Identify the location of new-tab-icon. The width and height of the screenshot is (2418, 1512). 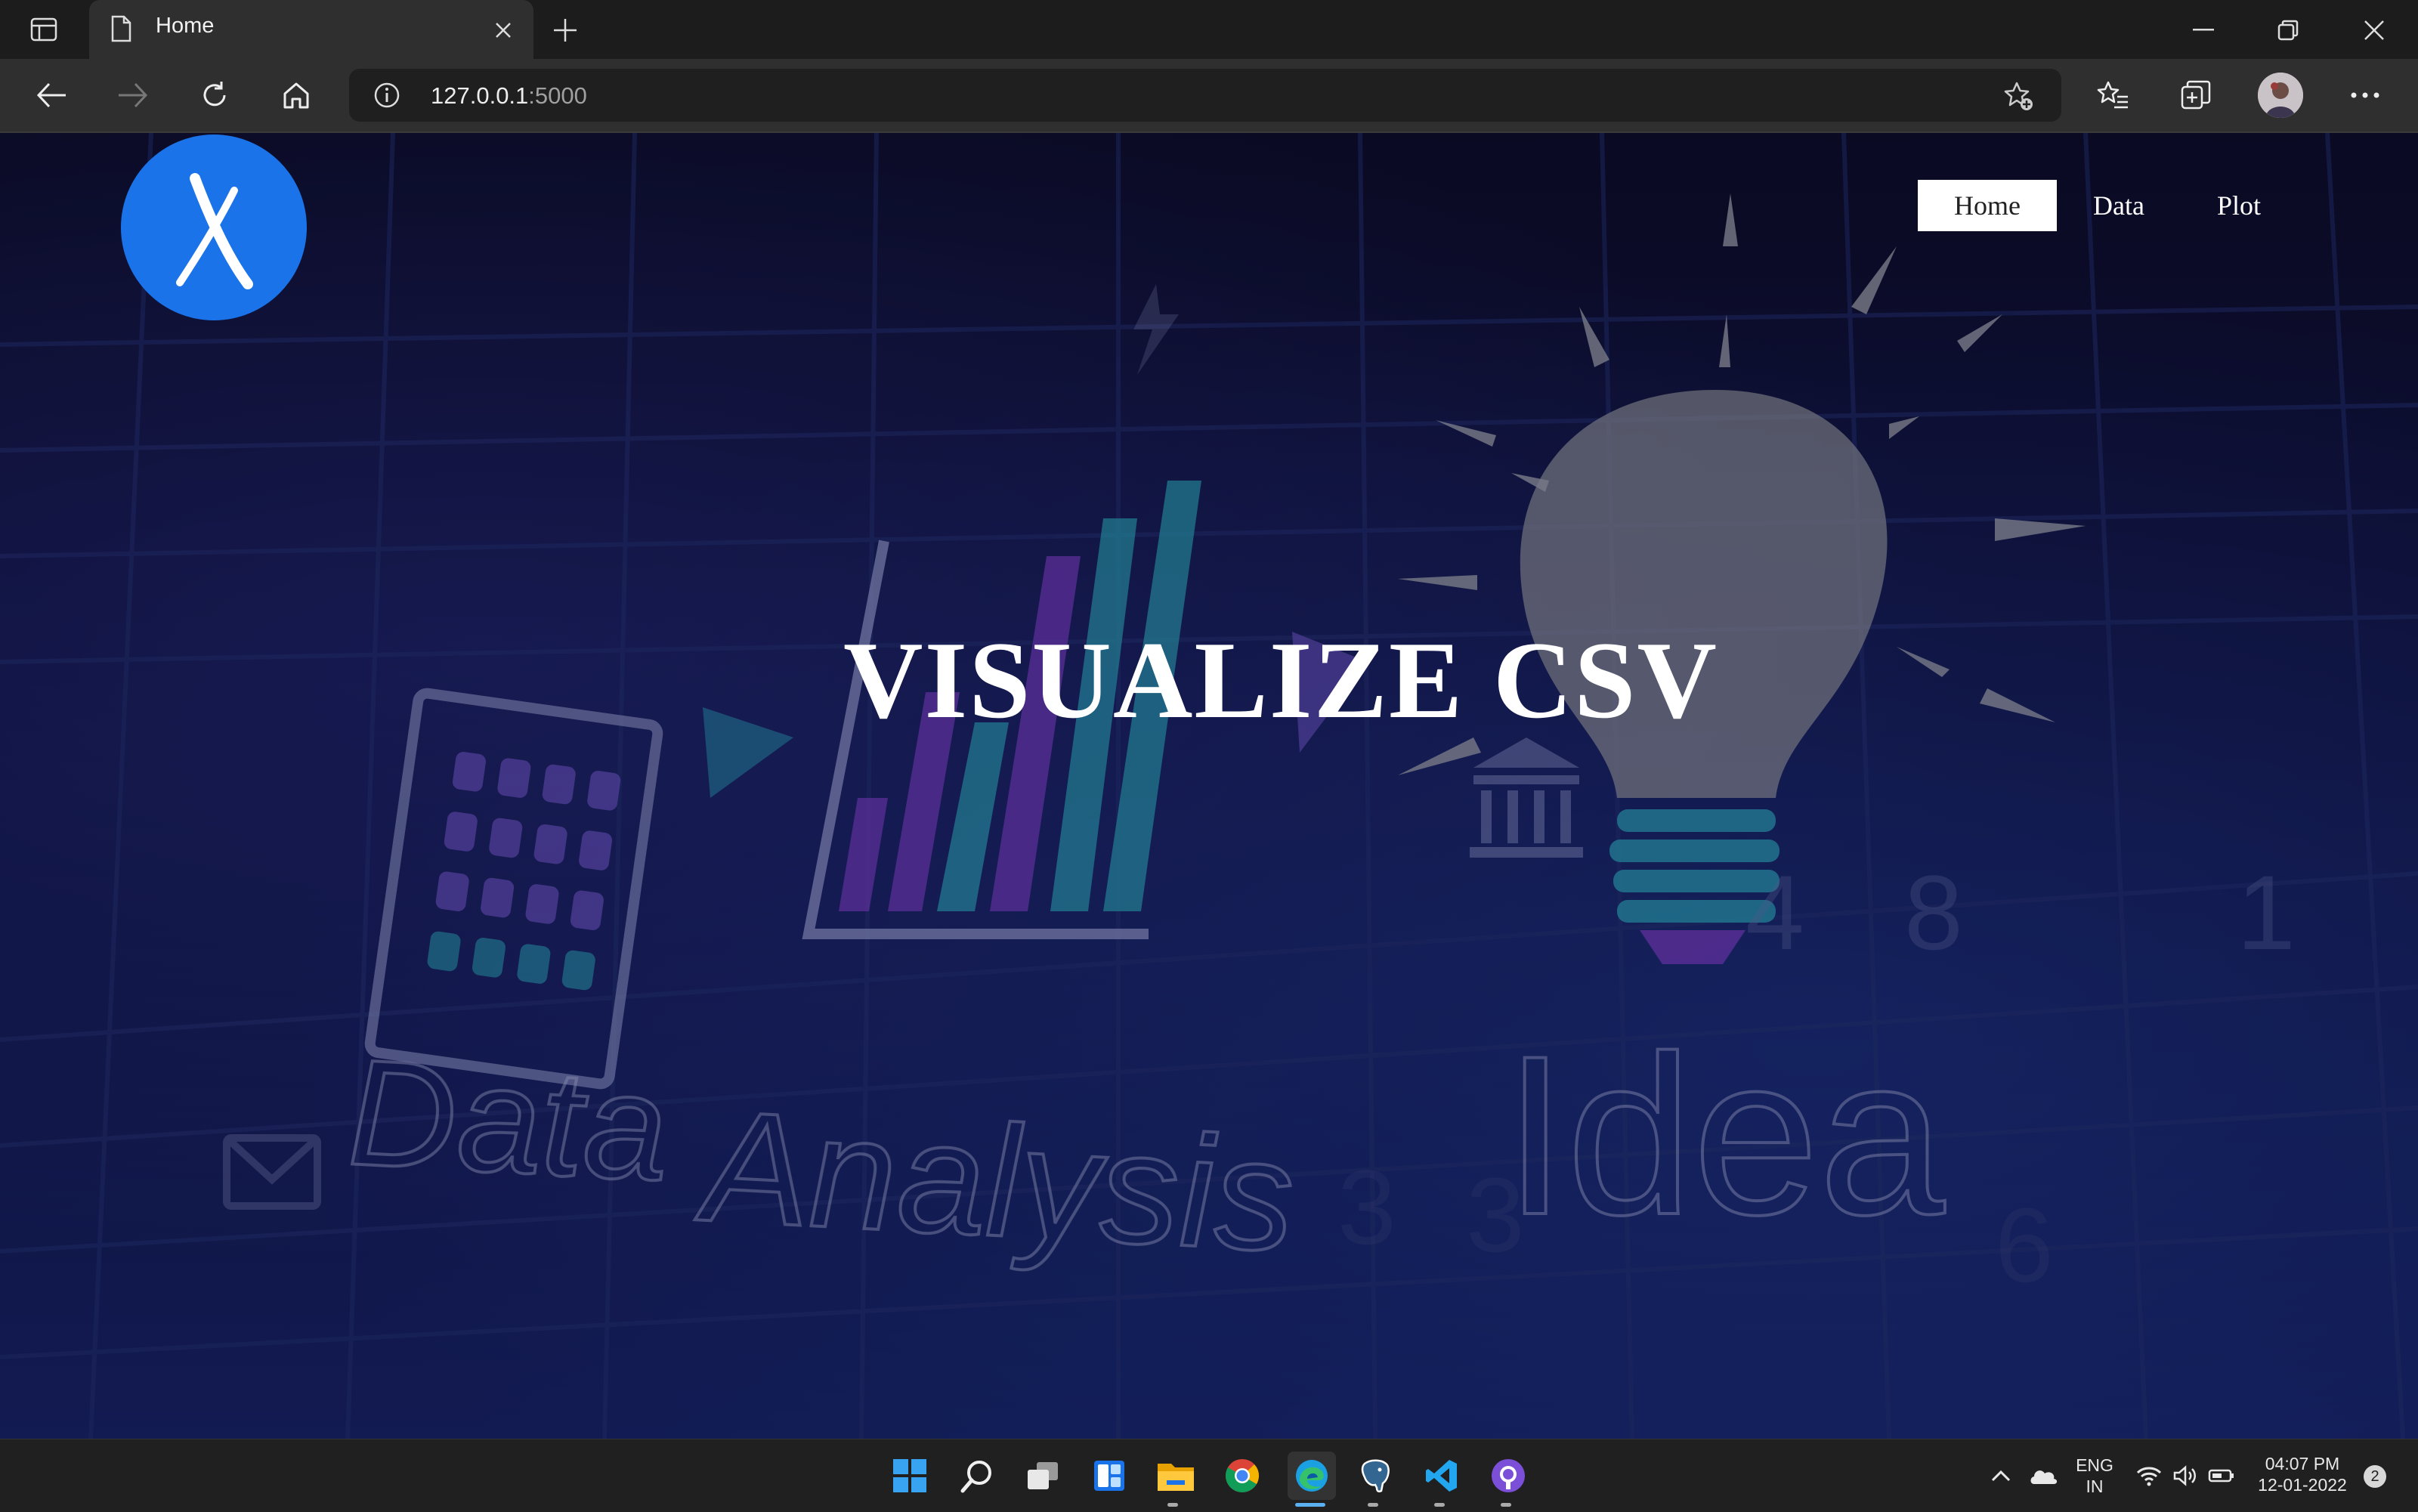
(565, 30).